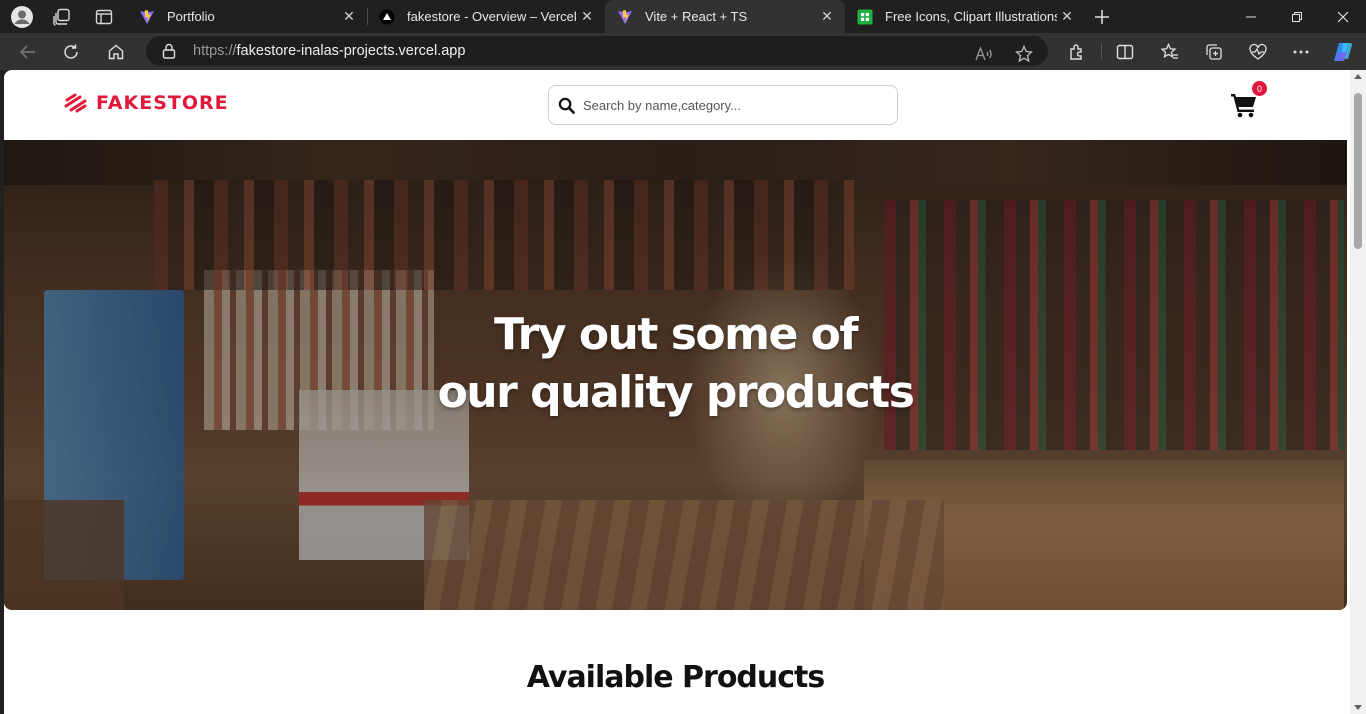 The height and width of the screenshot is (714, 1366). What do you see at coordinates (1297, 16) in the screenshot?
I see `restore-icon` at bounding box center [1297, 16].